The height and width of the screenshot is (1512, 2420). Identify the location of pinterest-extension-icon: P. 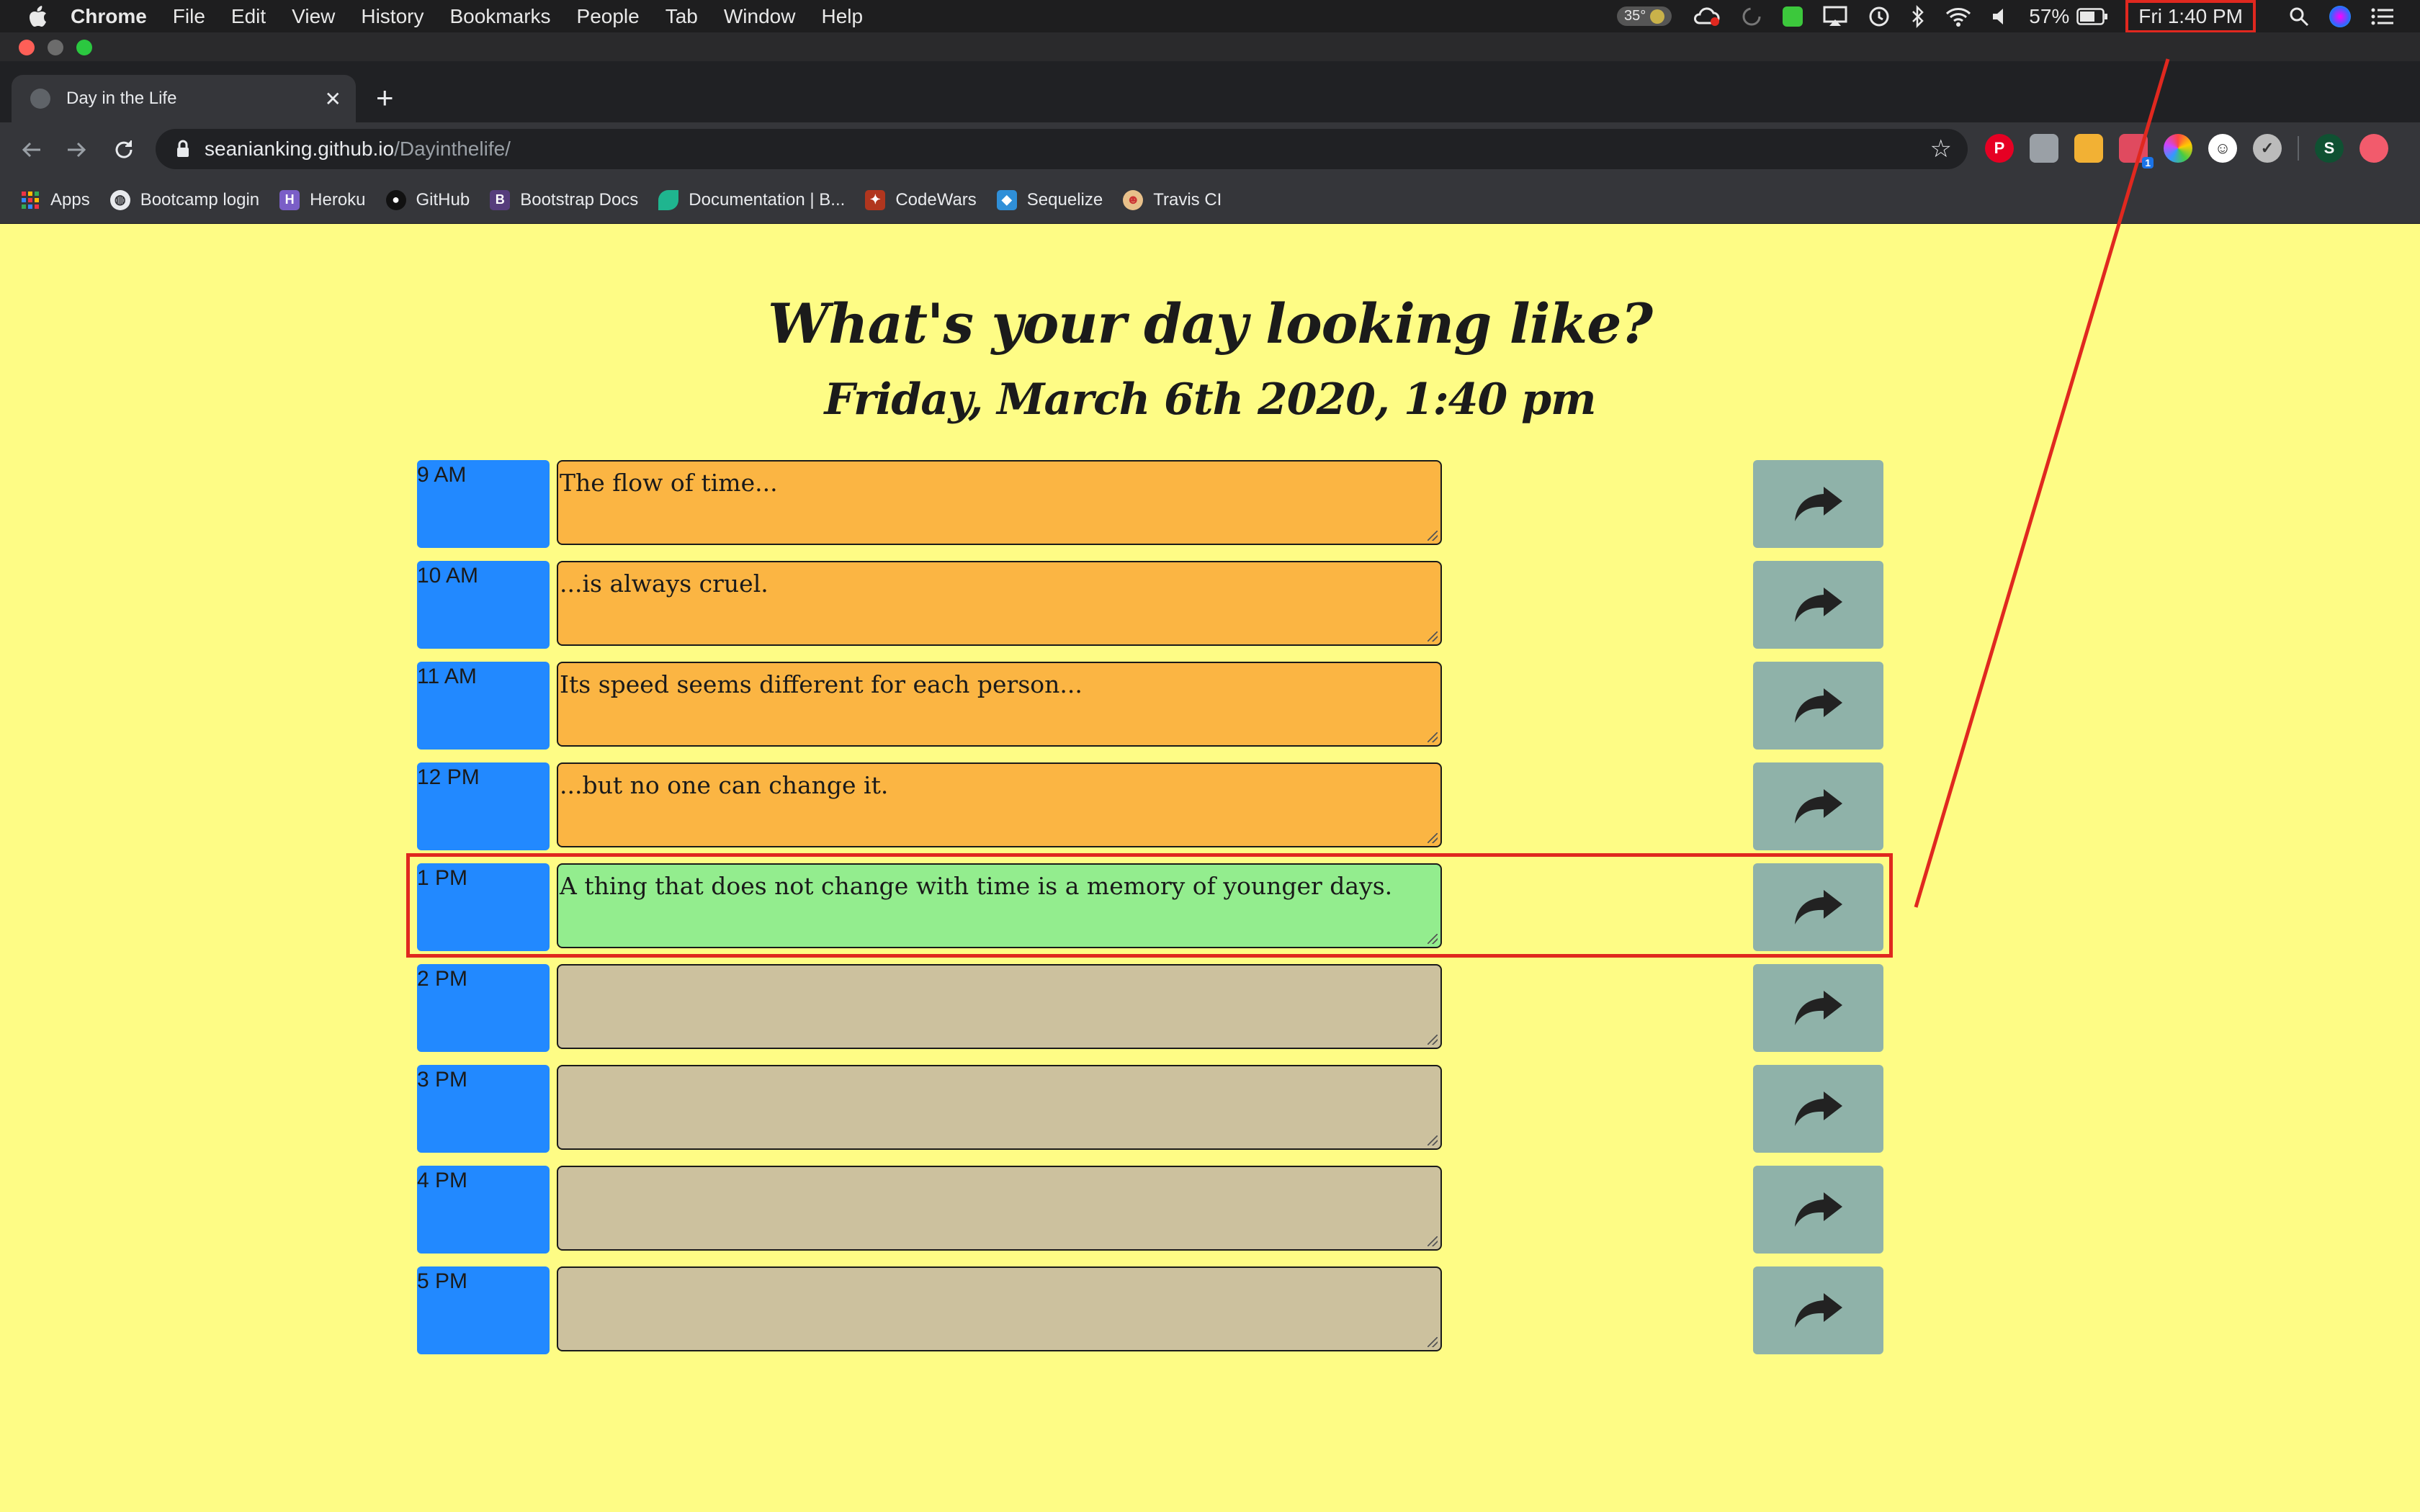
(1999, 148).